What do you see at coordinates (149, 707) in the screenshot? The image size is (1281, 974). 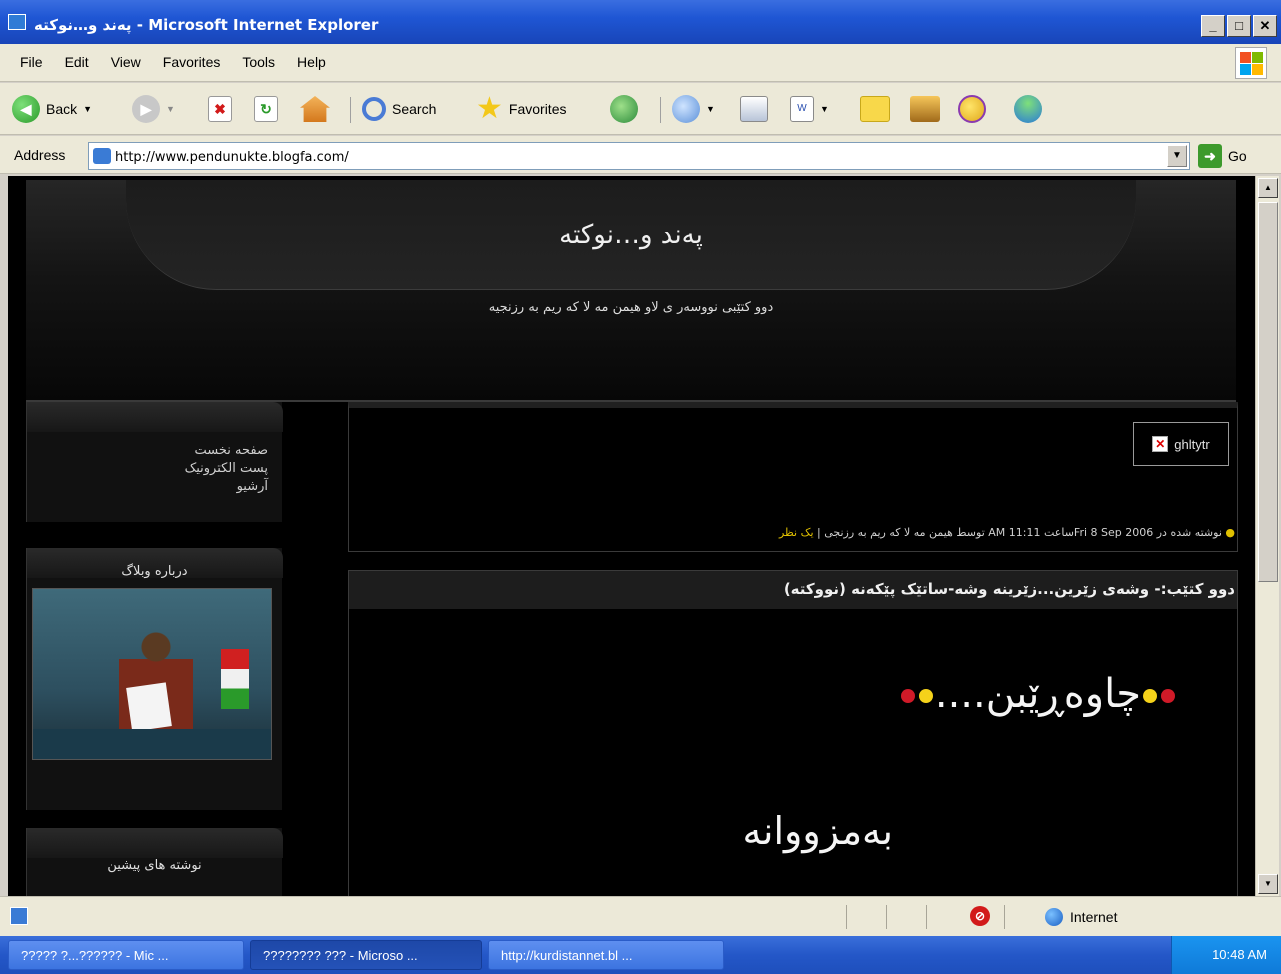 I see `paper` at bounding box center [149, 707].